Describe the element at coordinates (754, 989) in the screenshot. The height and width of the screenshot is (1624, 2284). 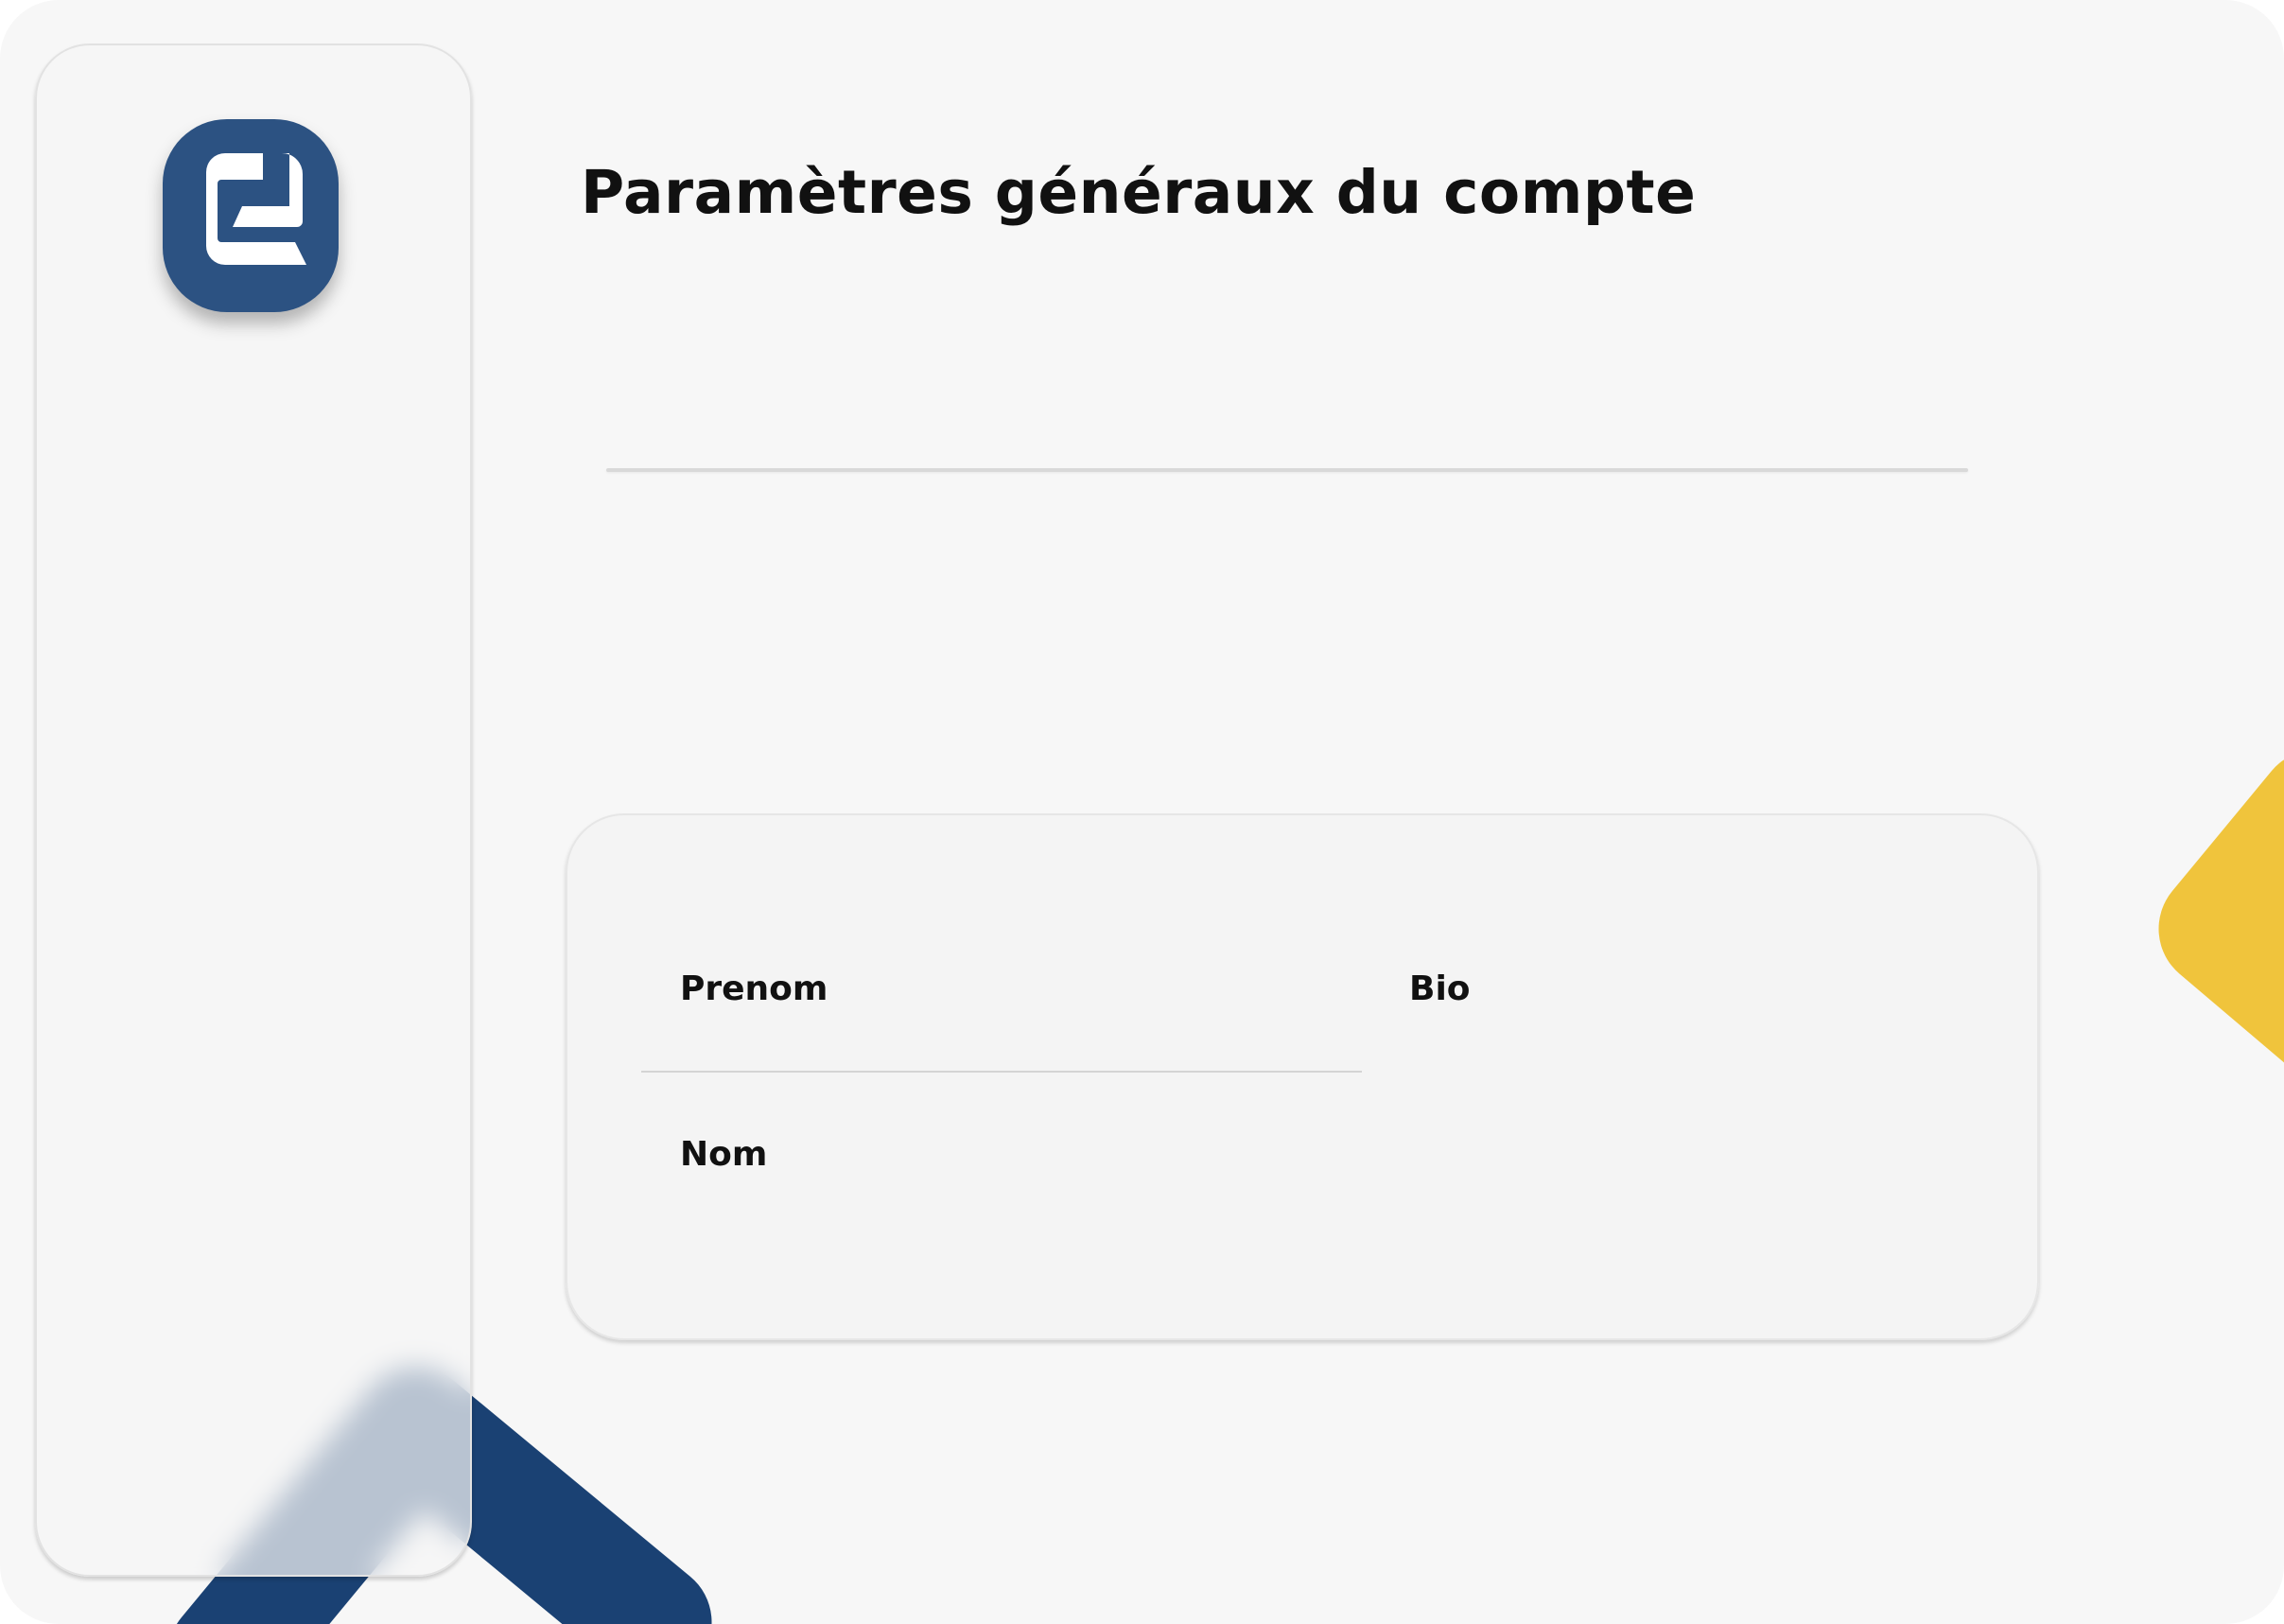
I see `prenom-label: Prenom` at that location.